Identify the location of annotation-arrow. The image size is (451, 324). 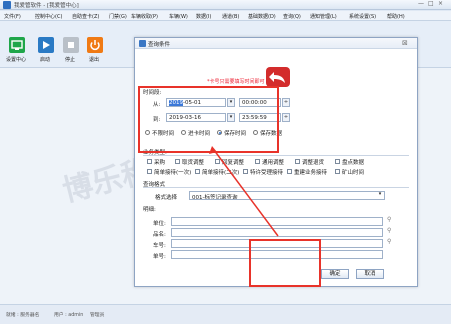
(244, 191).